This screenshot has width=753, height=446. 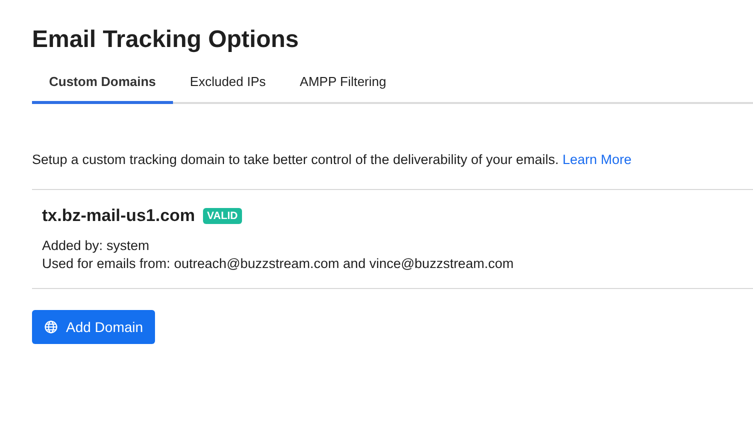 What do you see at coordinates (94, 327) in the screenshot?
I see `add-domain-button: Add Domain` at bounding box center [94, 327].